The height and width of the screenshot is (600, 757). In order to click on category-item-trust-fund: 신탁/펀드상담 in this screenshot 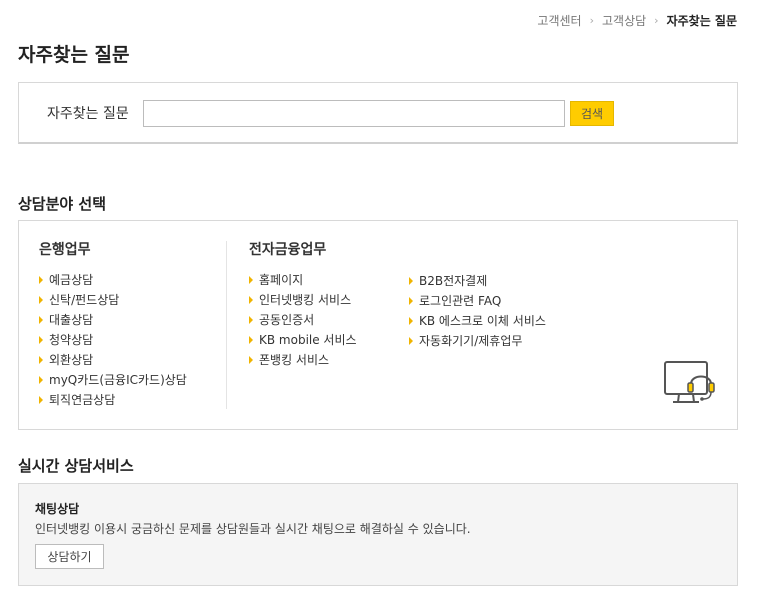, I will do `click(133, 302)`.